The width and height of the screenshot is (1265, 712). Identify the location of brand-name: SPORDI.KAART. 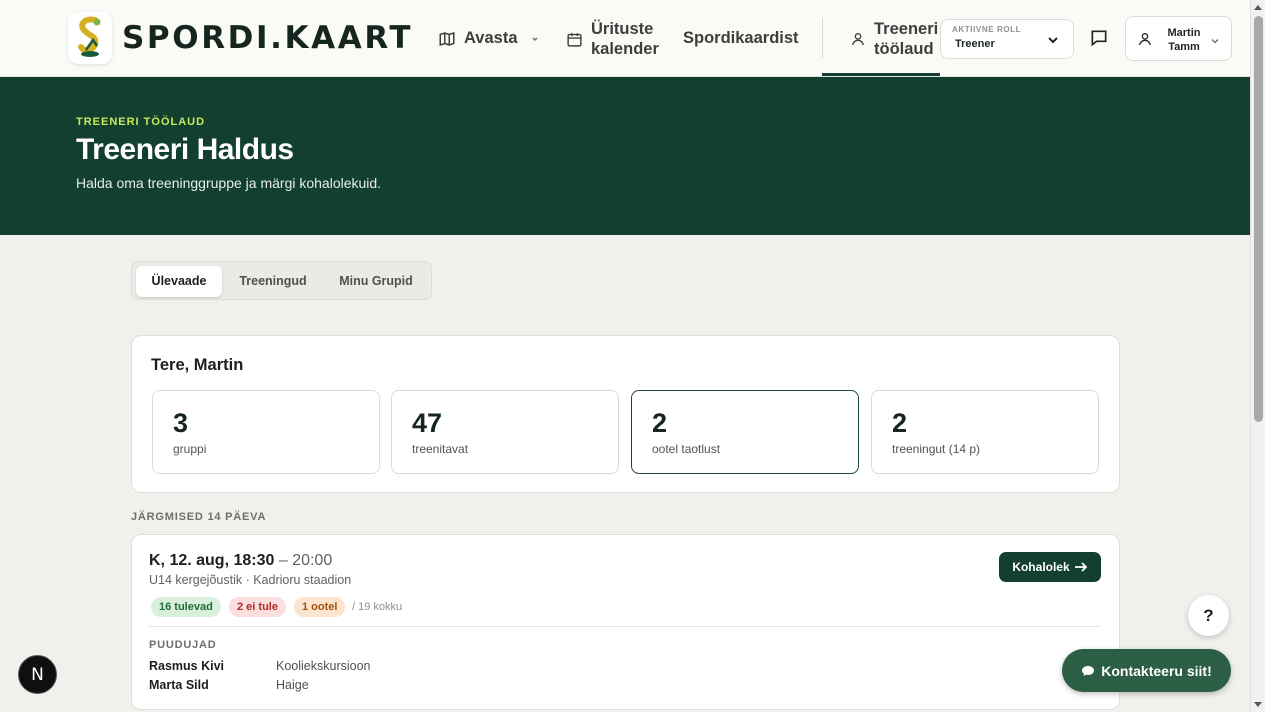
(267, 38).